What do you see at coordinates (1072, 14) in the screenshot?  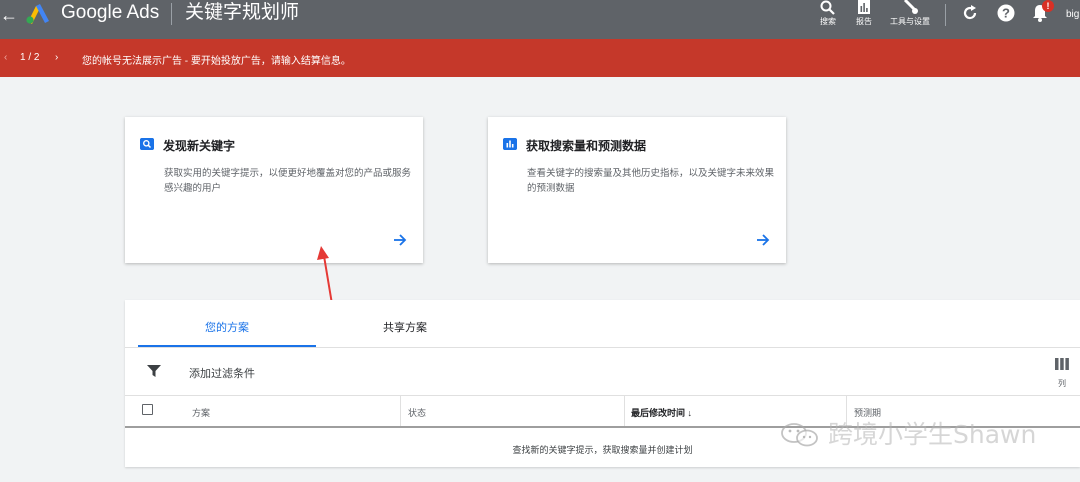 I see `account-name: big` at bounding box center [1072, 14].